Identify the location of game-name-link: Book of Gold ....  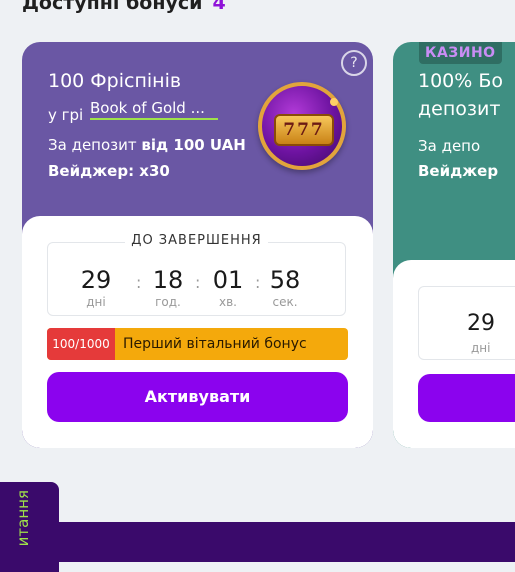
(154, 109).